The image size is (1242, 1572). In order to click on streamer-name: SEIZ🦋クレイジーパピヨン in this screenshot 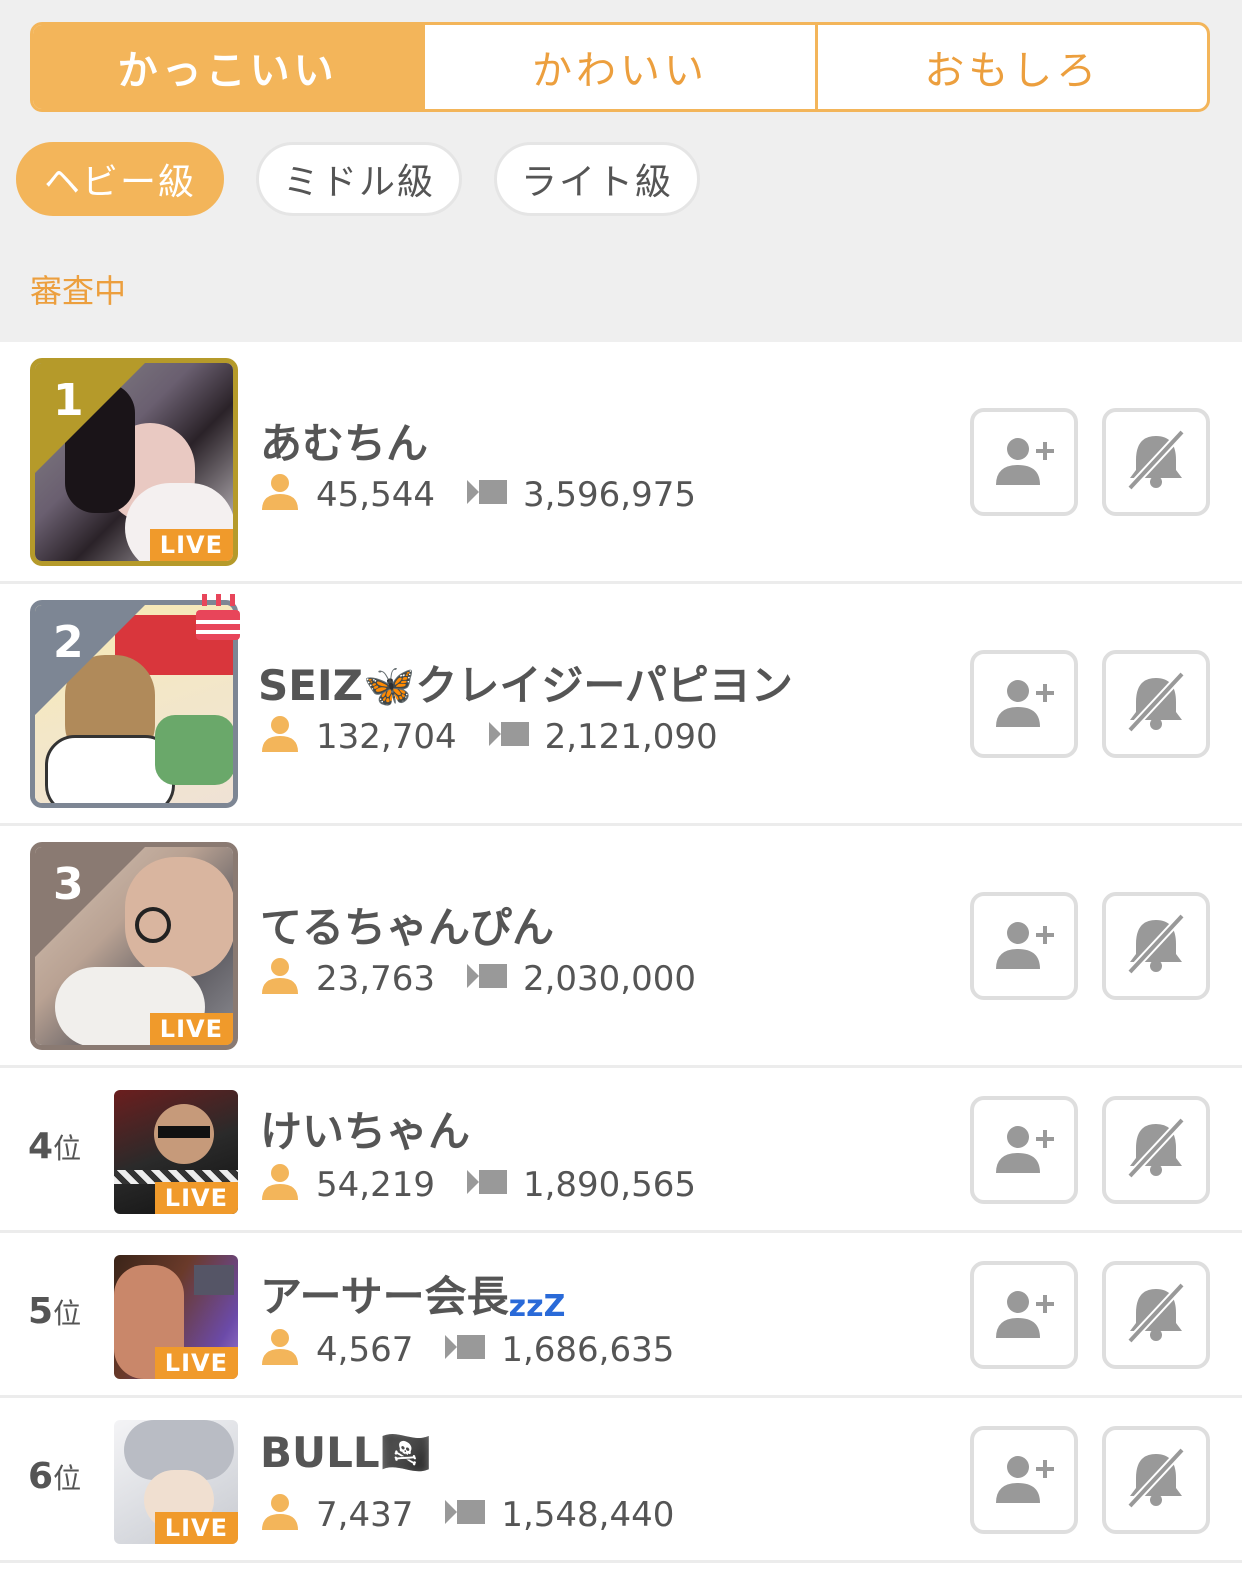, I will do `click(525, 682)`.